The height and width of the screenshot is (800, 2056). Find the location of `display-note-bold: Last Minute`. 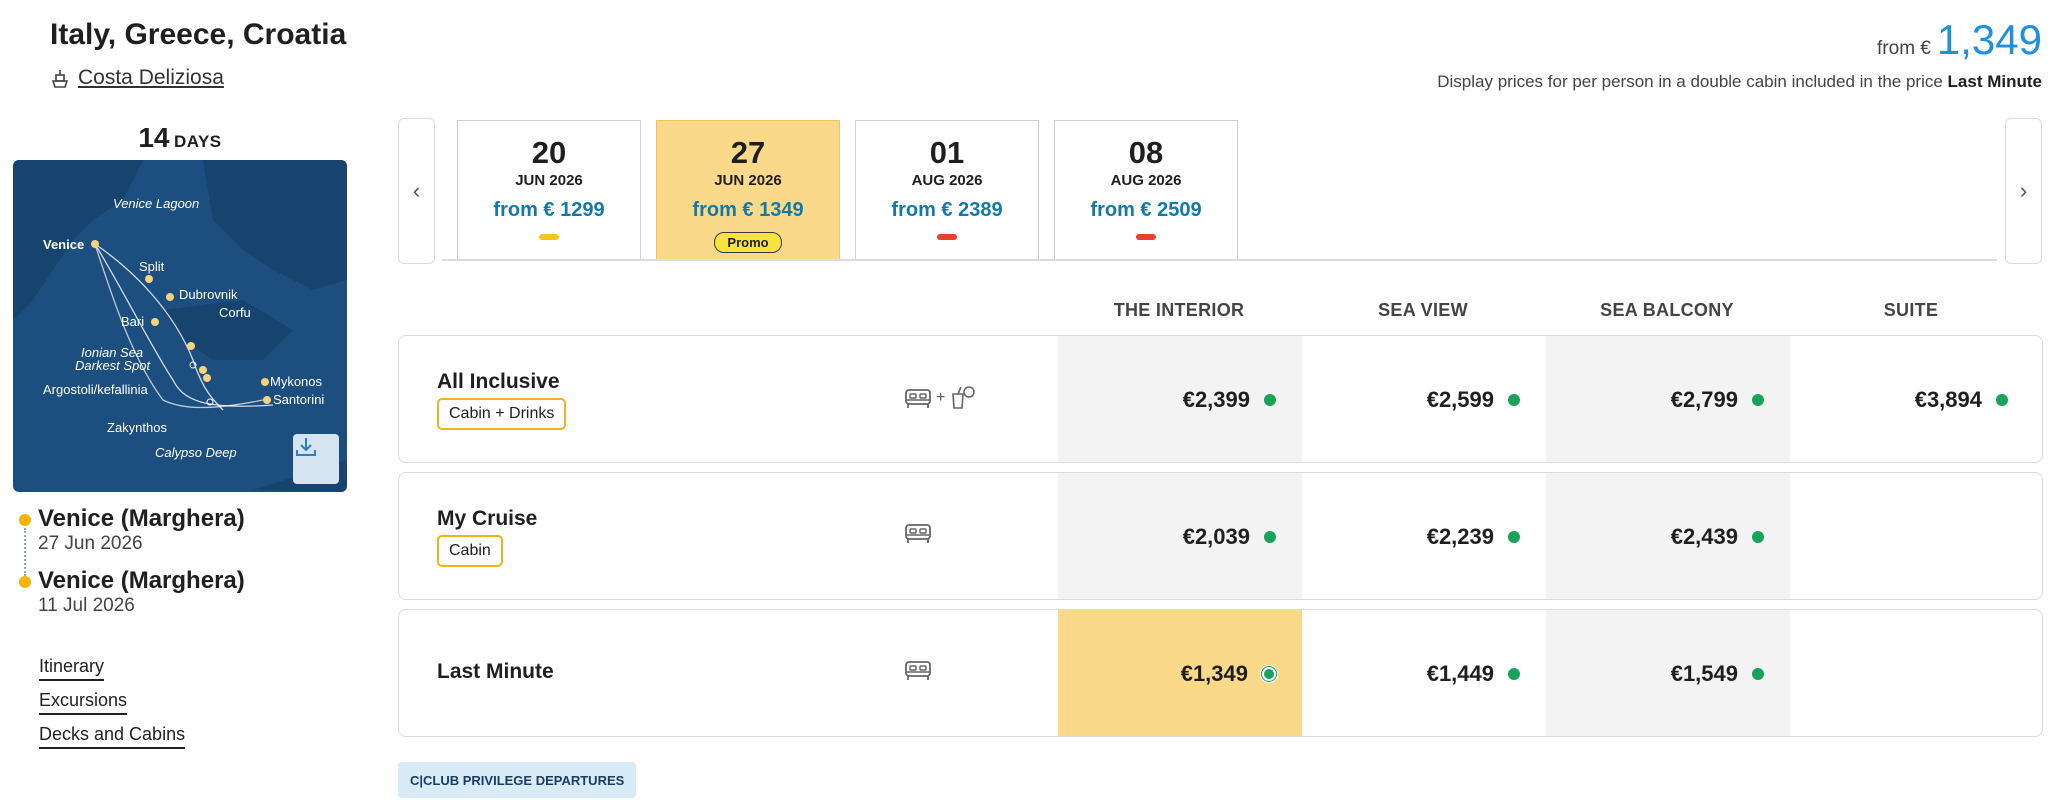

display-note-bold: Last Minute is located at coordinates (1994, 81).